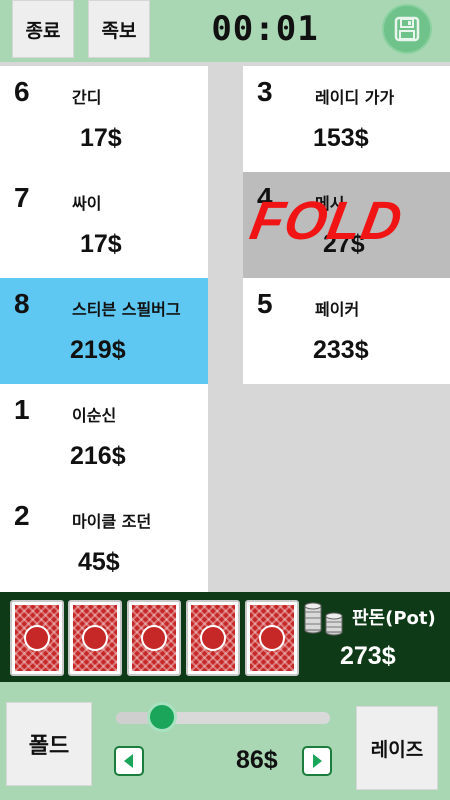 This screenshot has height=800, width=450. Describe the element at coordinates (98, 350) in the screenshot. I see `player-money: 219$` at that location.